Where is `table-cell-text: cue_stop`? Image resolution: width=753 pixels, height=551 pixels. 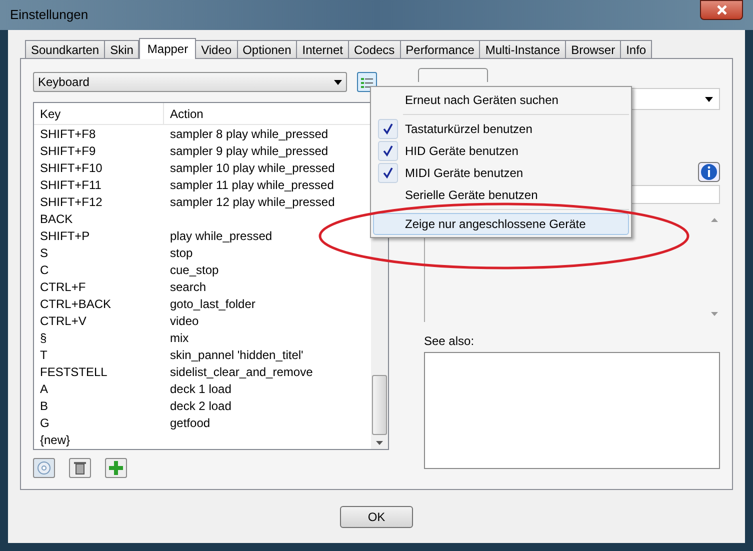 table-cell-text: cue_stop is located at coordinates (194, 270).